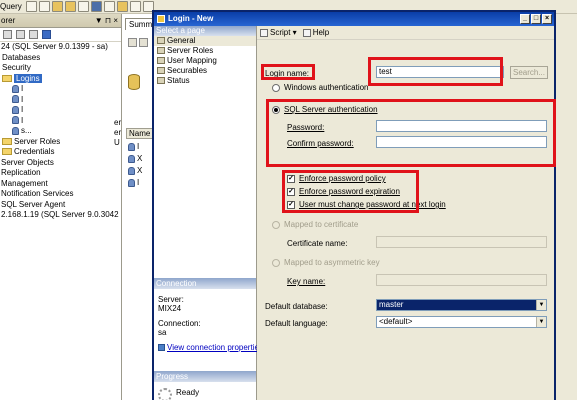 This screenshot has width=577, height=400. I want to click on save-icon, so click(96, 6).